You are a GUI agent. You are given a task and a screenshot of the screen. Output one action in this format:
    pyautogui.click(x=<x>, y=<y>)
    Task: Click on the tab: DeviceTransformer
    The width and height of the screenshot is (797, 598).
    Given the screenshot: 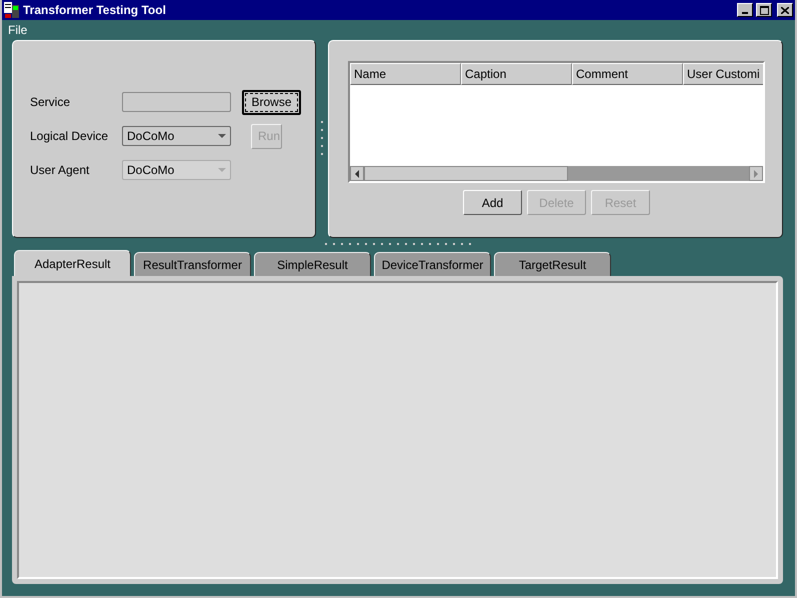 What is the action you would take?
    pyautogui.click(x=432, y=264)
    